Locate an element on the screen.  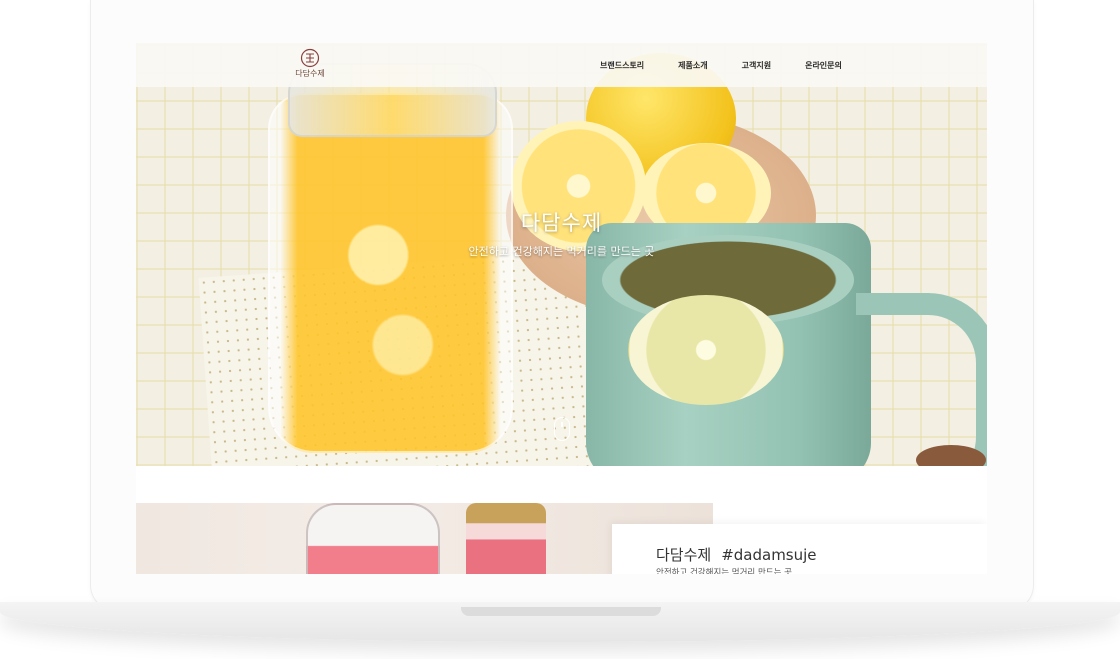
intro-hashtag: #dadamsuje is located at coordinates (769, 555).